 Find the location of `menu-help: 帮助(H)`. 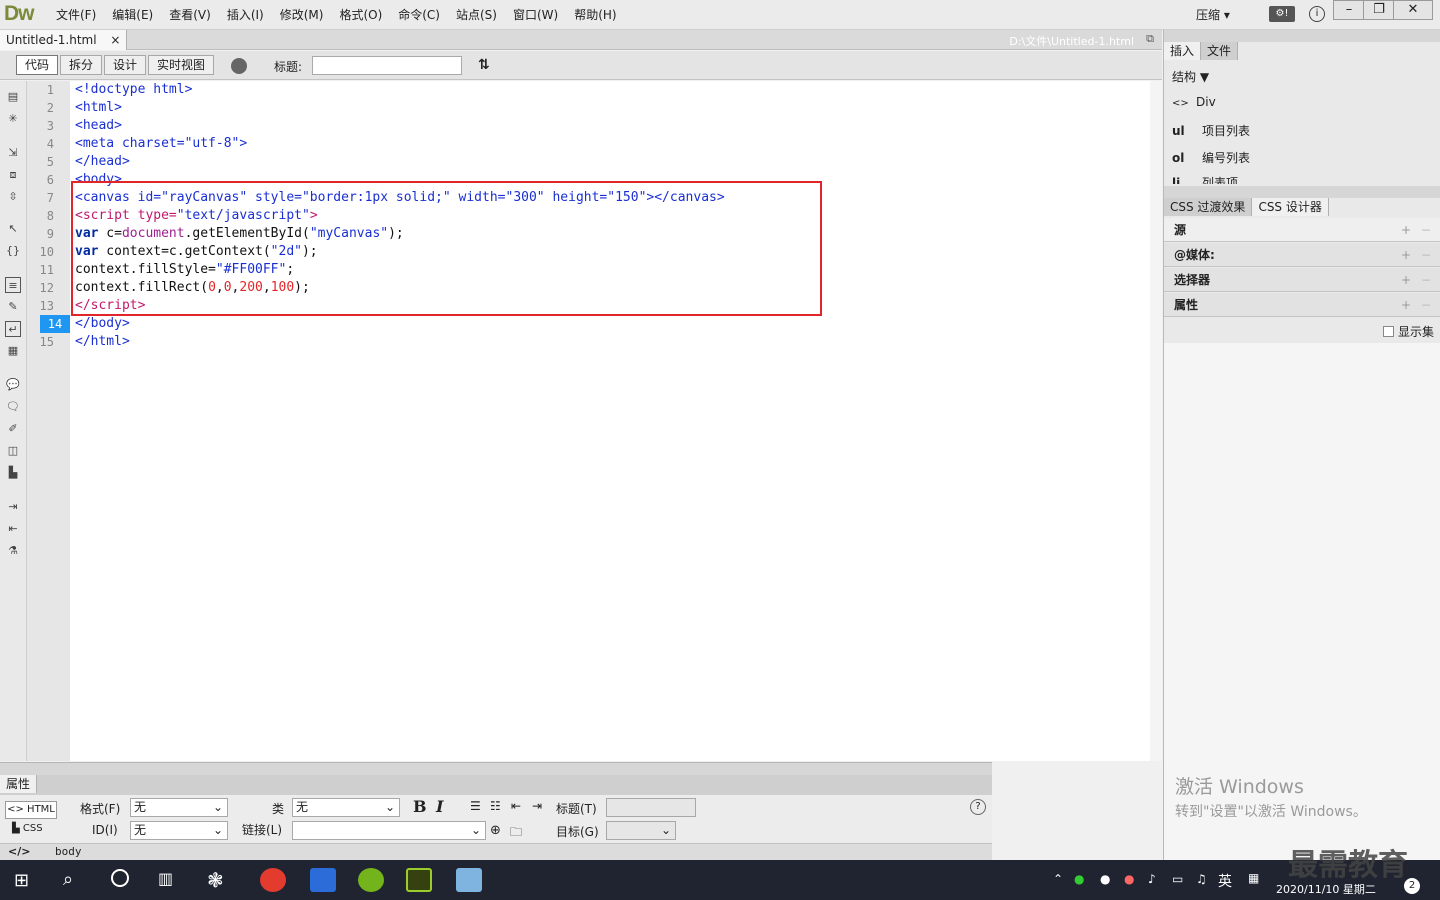

menu-help: 帮助(H) is located at coordinates (595, 15).